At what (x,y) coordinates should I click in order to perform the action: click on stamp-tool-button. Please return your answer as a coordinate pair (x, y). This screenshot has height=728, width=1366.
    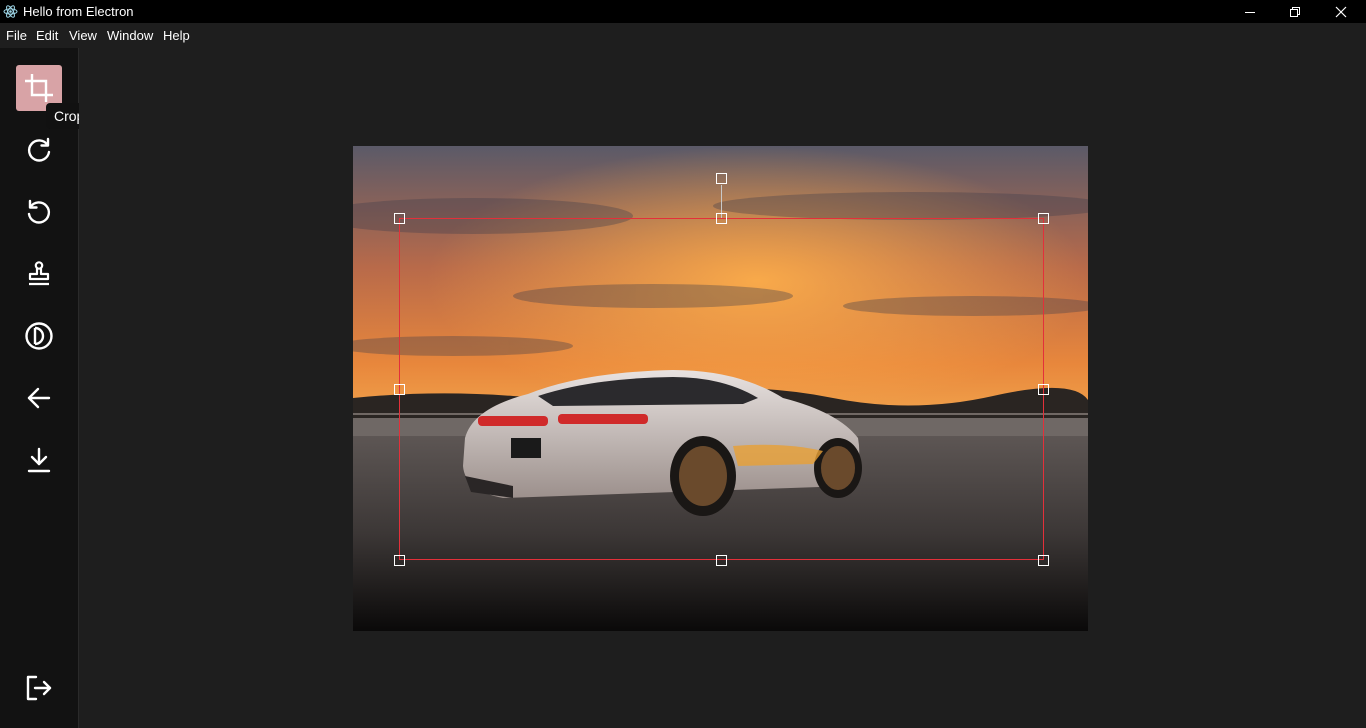
    Looking at the image, I should click on (39, 274).